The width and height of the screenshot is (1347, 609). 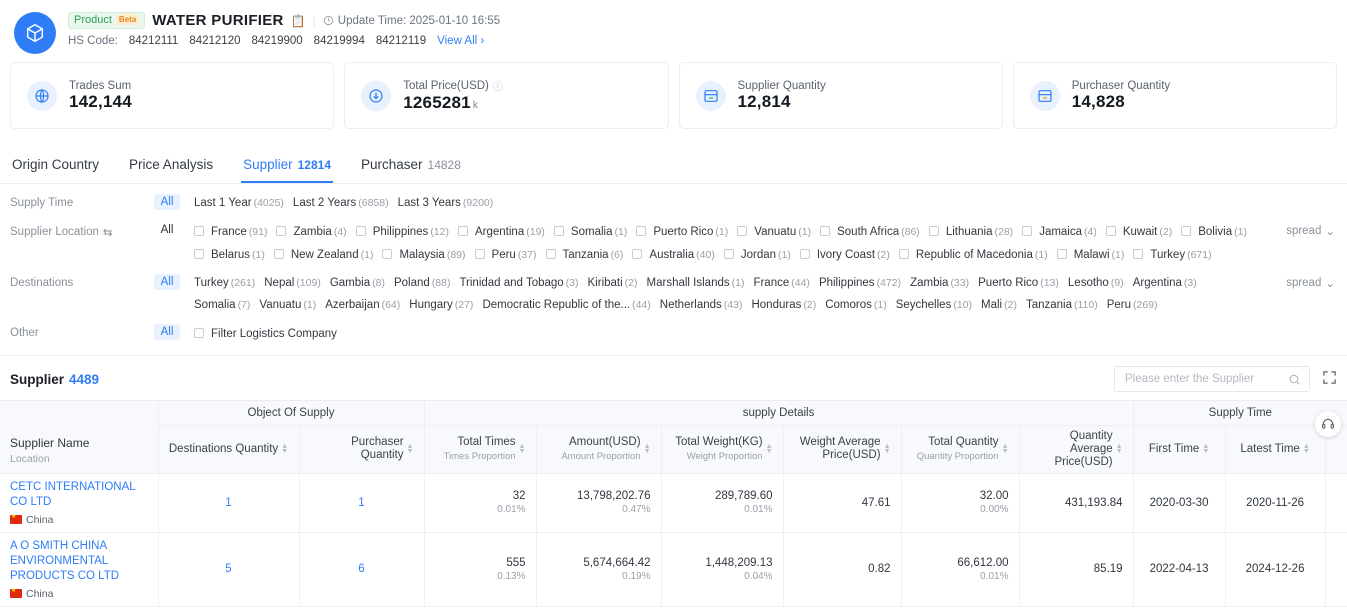 What do you see at coordinates (1064, 231) in the screenshot?
I see `filter-item: Jamaica (4)` at bounding box center [1064, 231].